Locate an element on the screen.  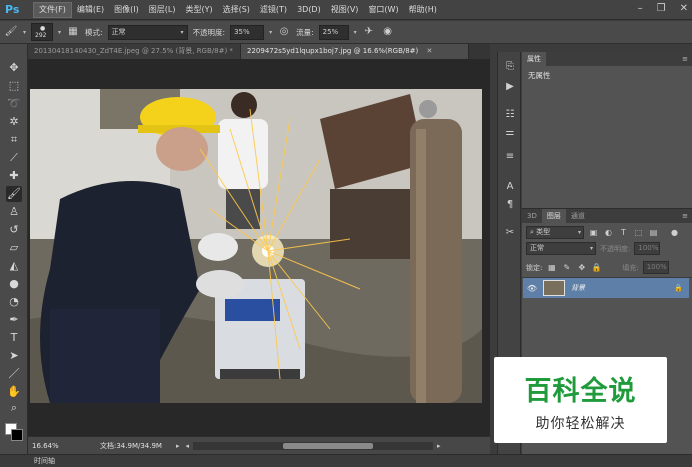
scrollbar-thumb is located at coordinates (328, 445).